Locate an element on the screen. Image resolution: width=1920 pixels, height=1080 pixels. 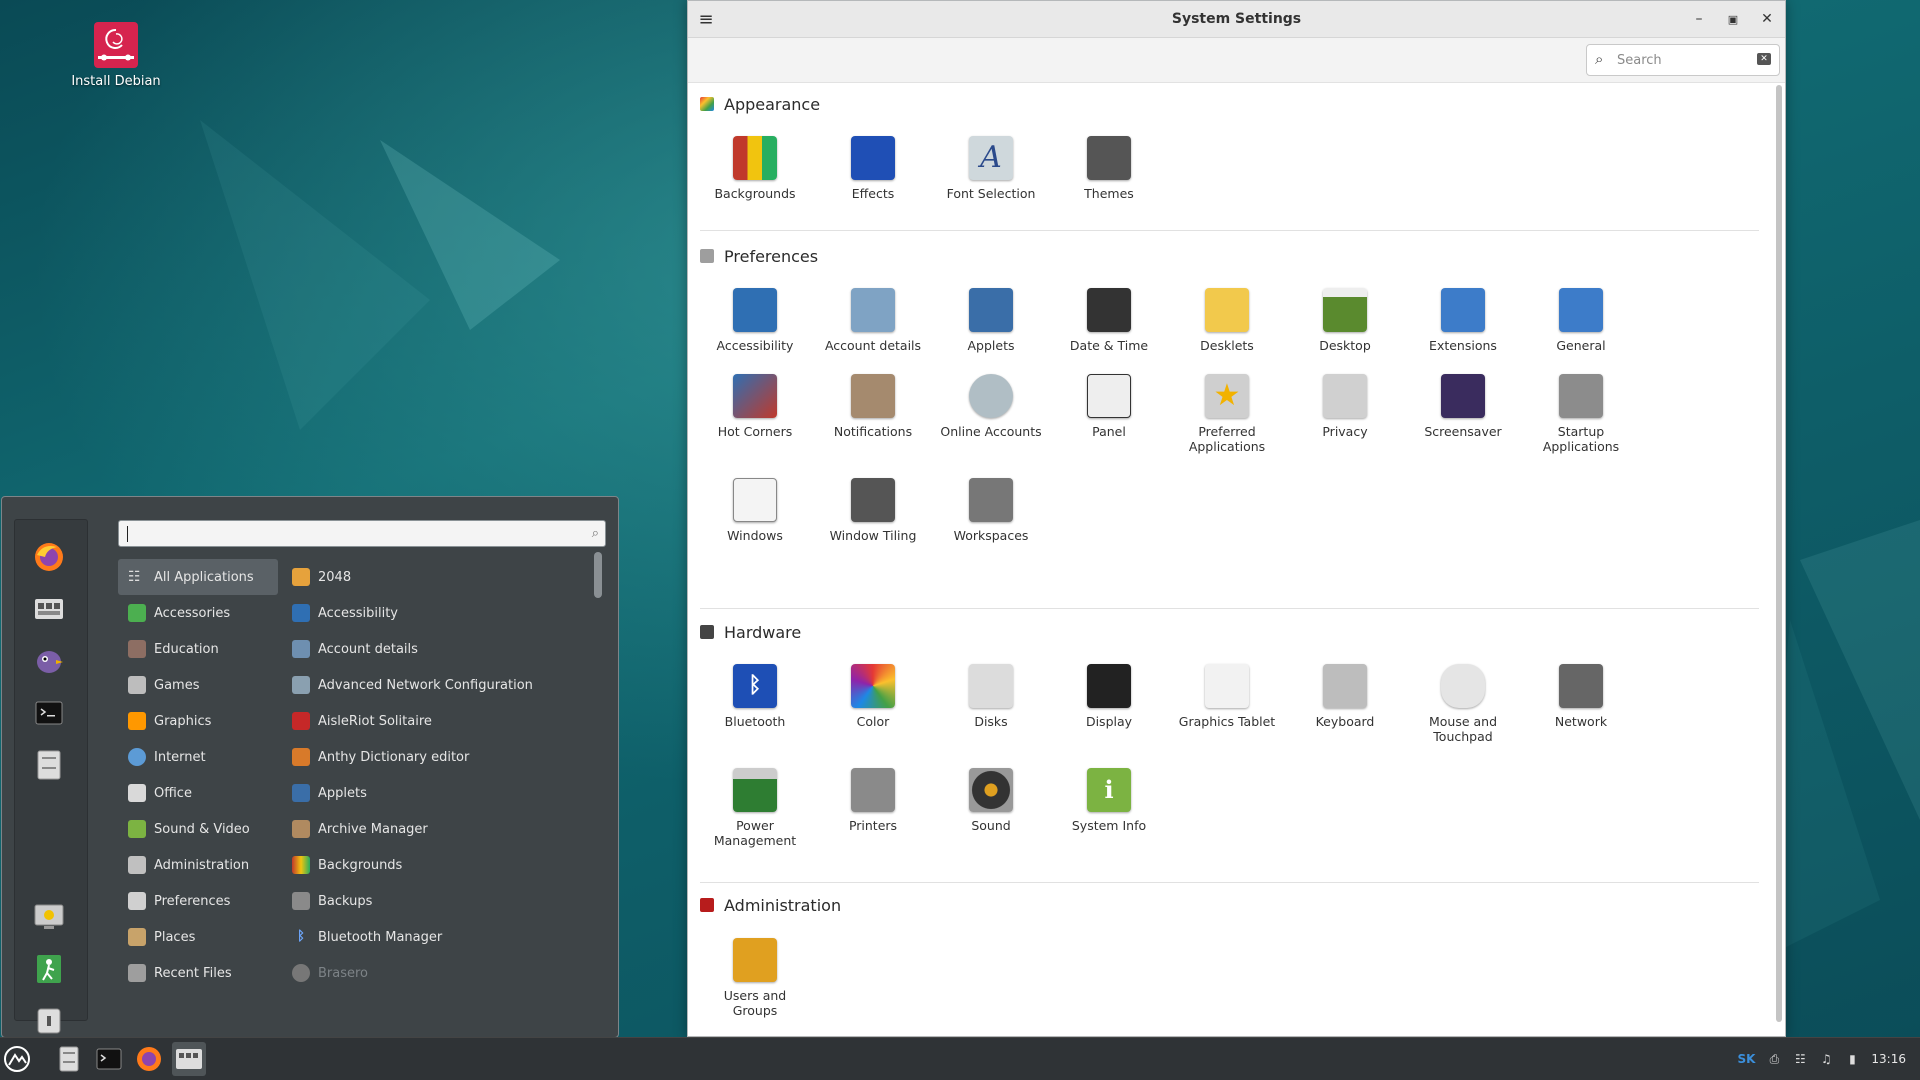
category-places: Places is located at coordinates (198, 937).